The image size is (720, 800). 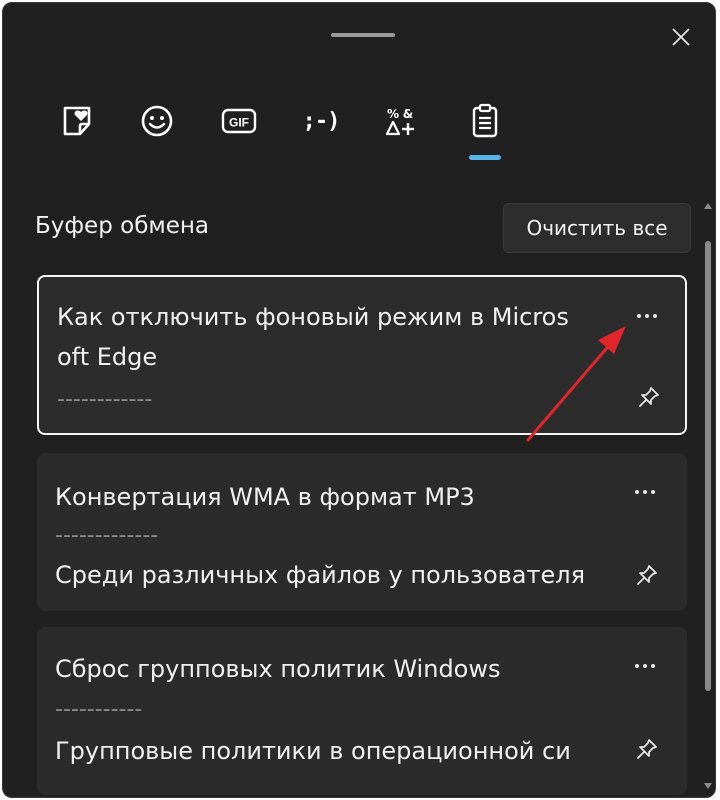 I want to click on clipboard-icon, so click(x=485, y=120).